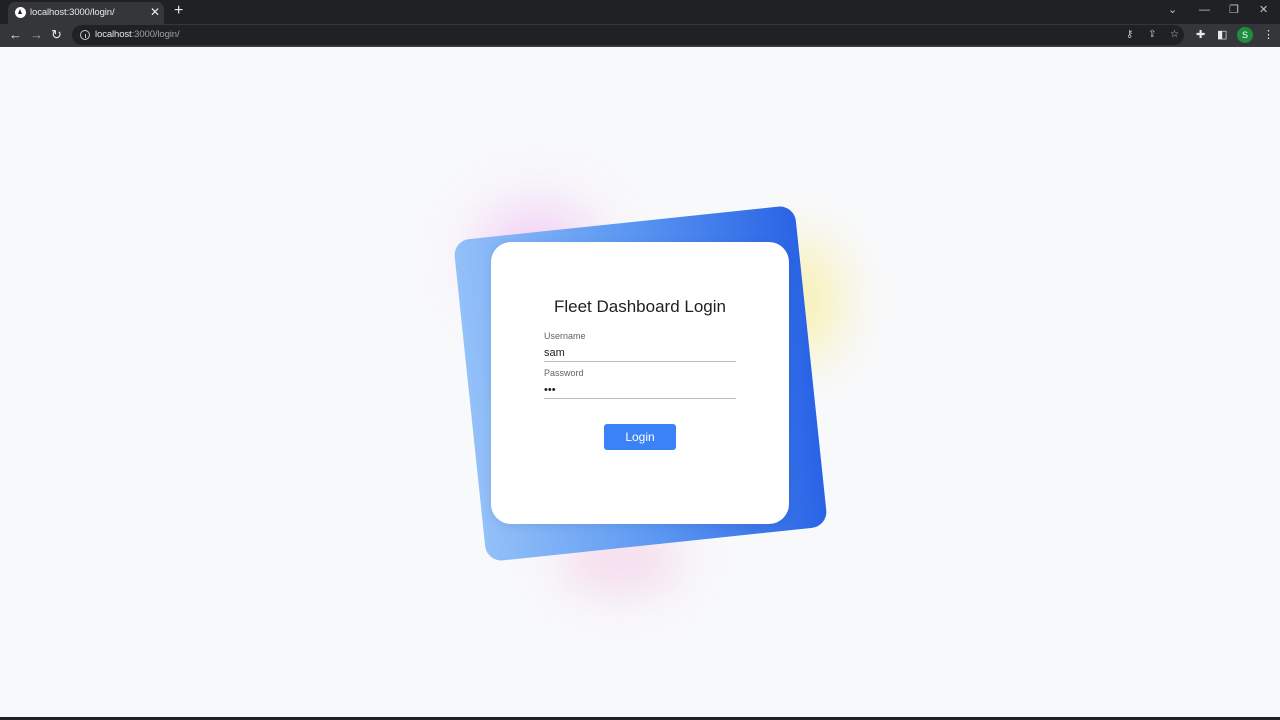 This screenshot has width=1280, height=720. I want to click on forward-arrow-icon: →, so click(36, 35).